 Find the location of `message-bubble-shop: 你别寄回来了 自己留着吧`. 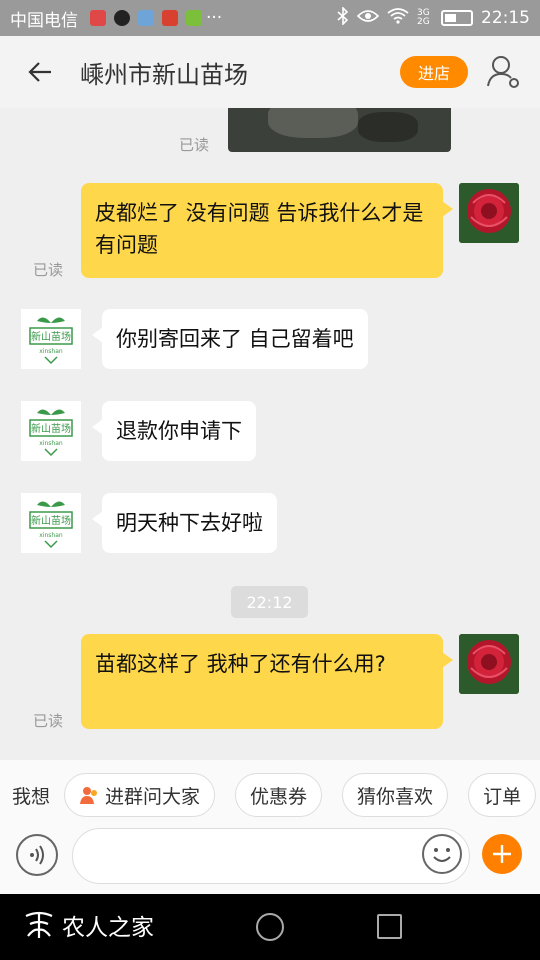

message-bubble-shop: 你别寄回来了 自己留着吧 is located at coordinates (230, 339).